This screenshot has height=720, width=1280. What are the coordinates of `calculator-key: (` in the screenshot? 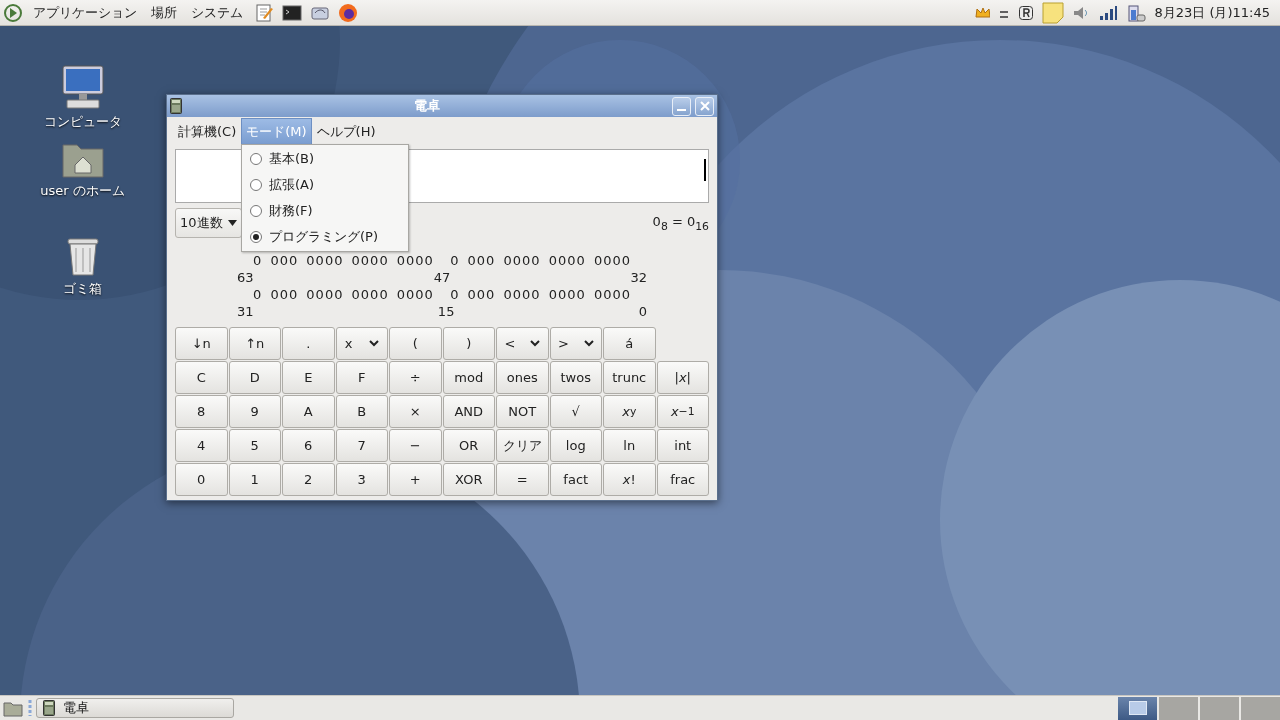 It's located at (415, 343).